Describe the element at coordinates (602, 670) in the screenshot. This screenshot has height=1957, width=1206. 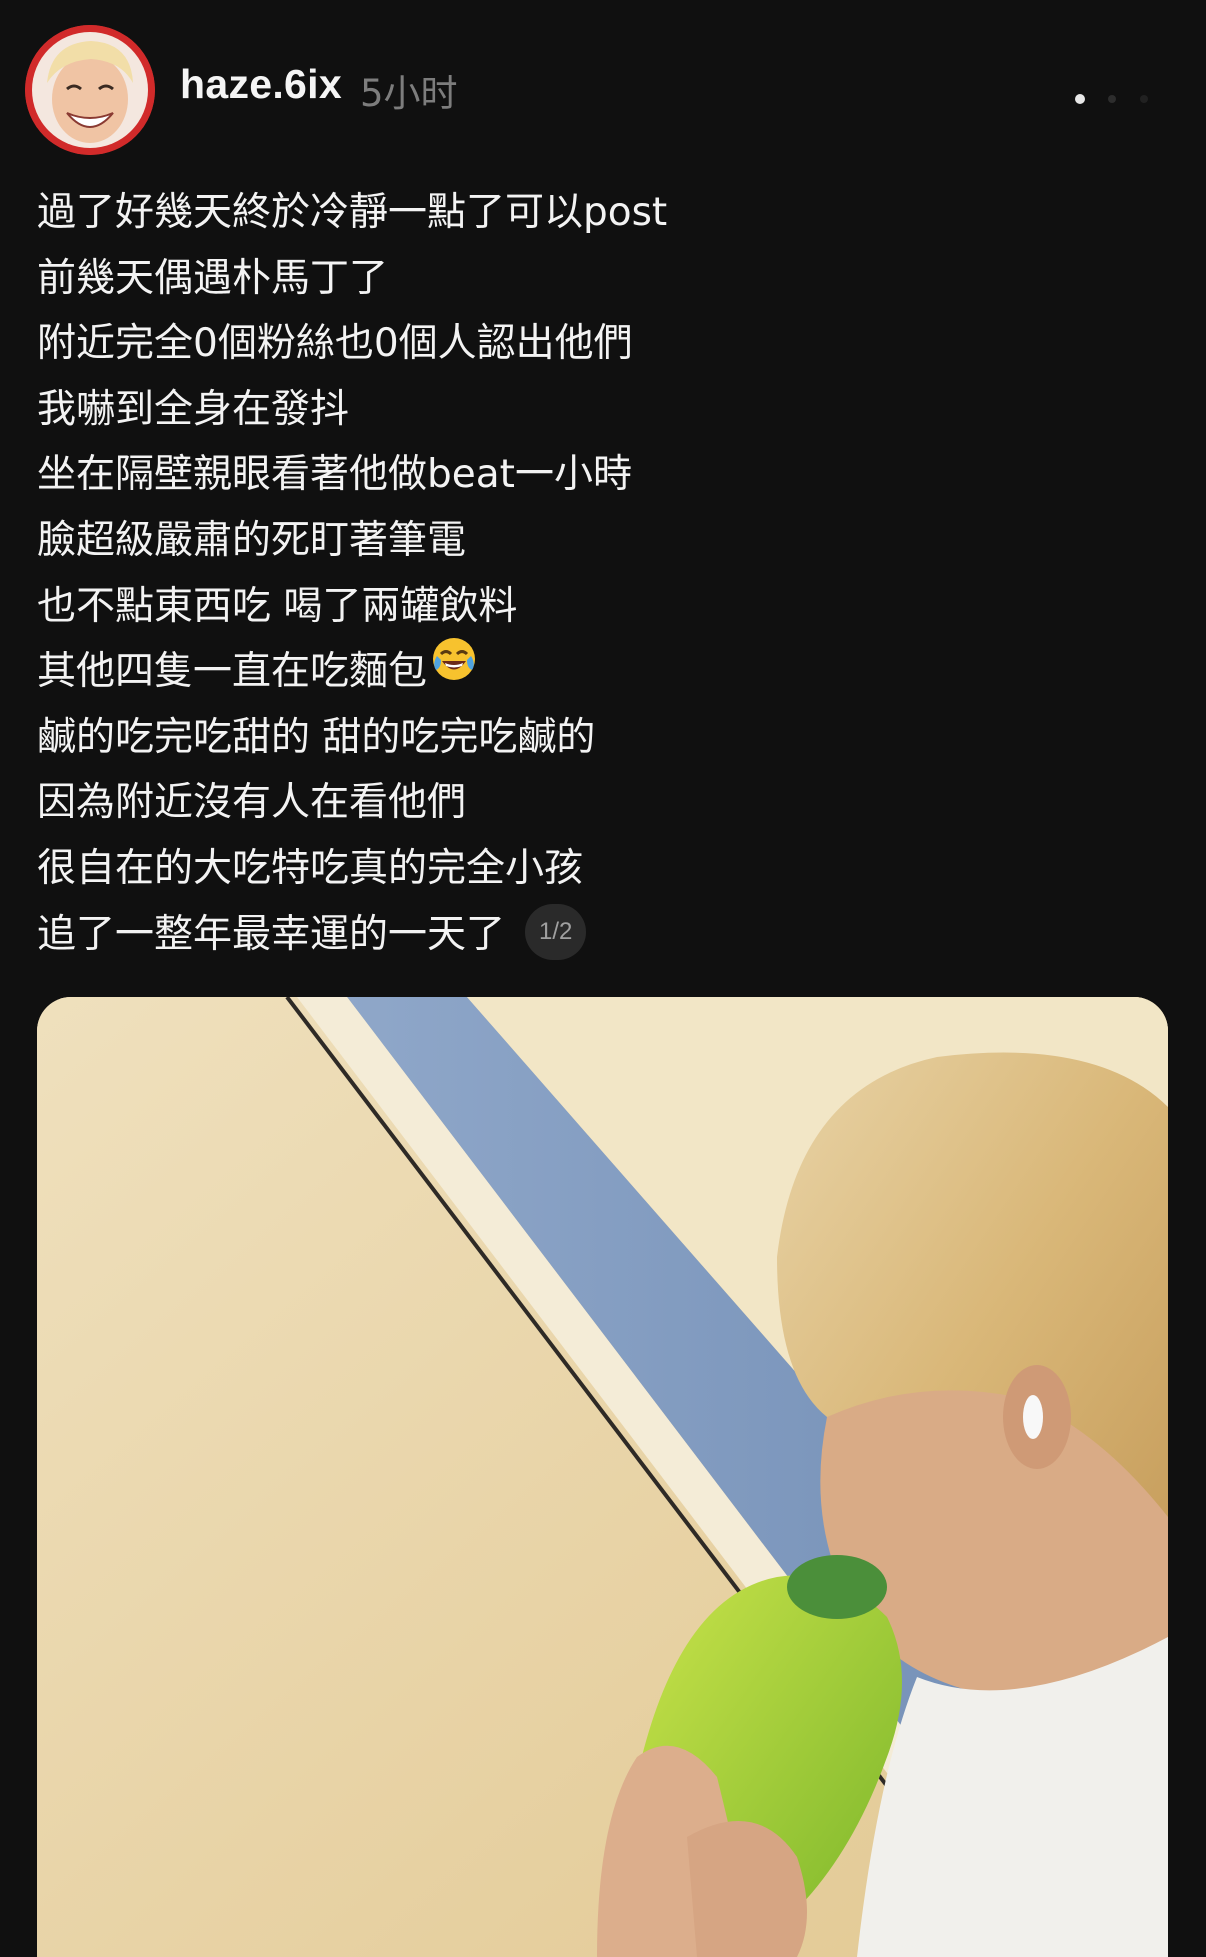
I see `post-text-line-with-emoji: 其他四隻一直在吃麵包` at that location.